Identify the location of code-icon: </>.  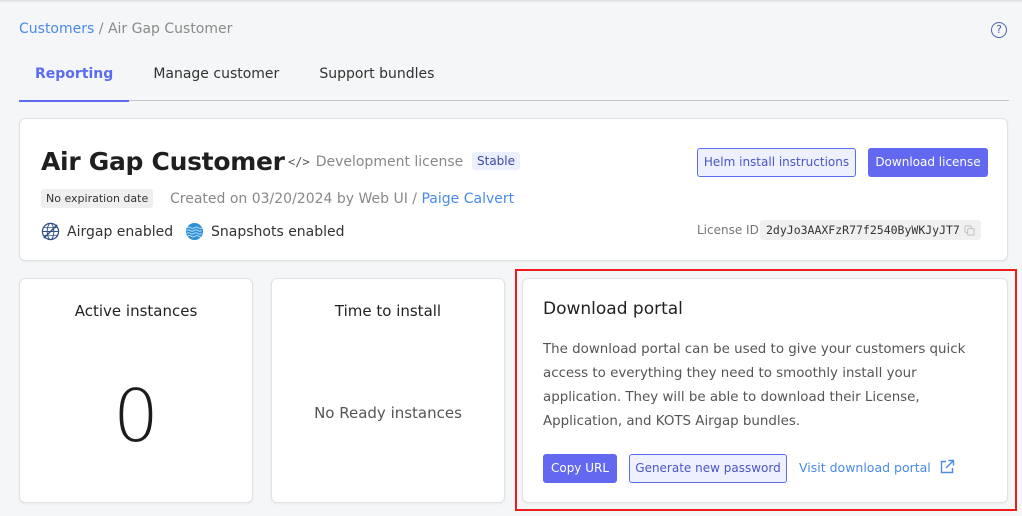
(299, 162).